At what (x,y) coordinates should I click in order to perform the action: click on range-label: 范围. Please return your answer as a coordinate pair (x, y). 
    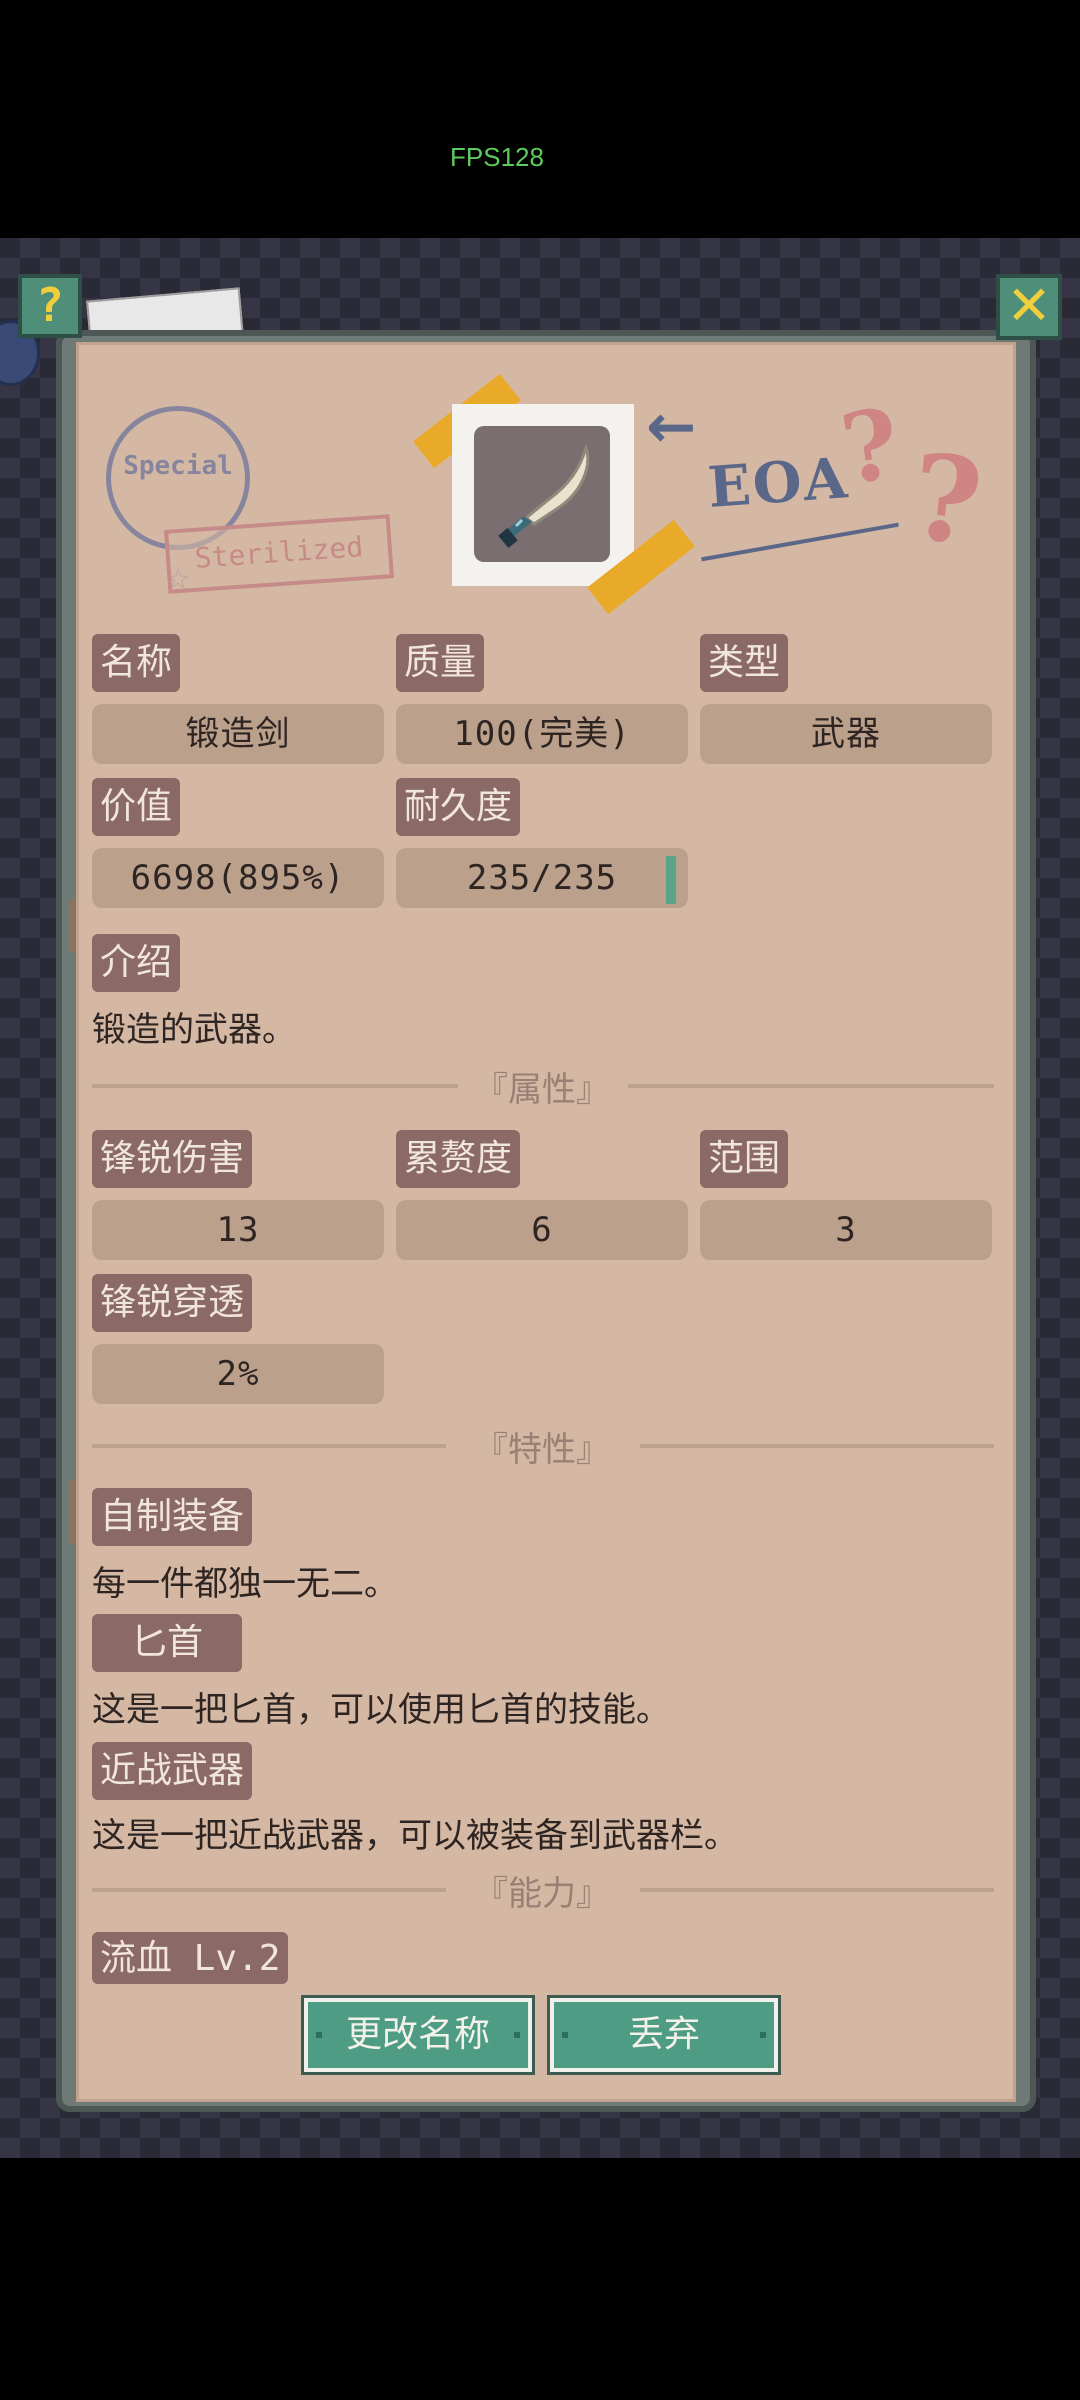
    Looking at the image, I should click on (744, 1159).